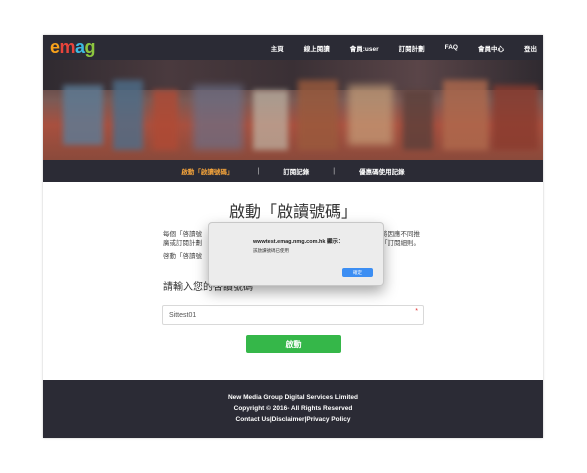 The height and width of the screenshot is (473, 587). Describe the element at coordinates (394, 47) in the screenshot. I see `nav-links: 主頁 線上閱讀 會員:user 訂閱計劃 FAQ 會員中心 登出` at that location.